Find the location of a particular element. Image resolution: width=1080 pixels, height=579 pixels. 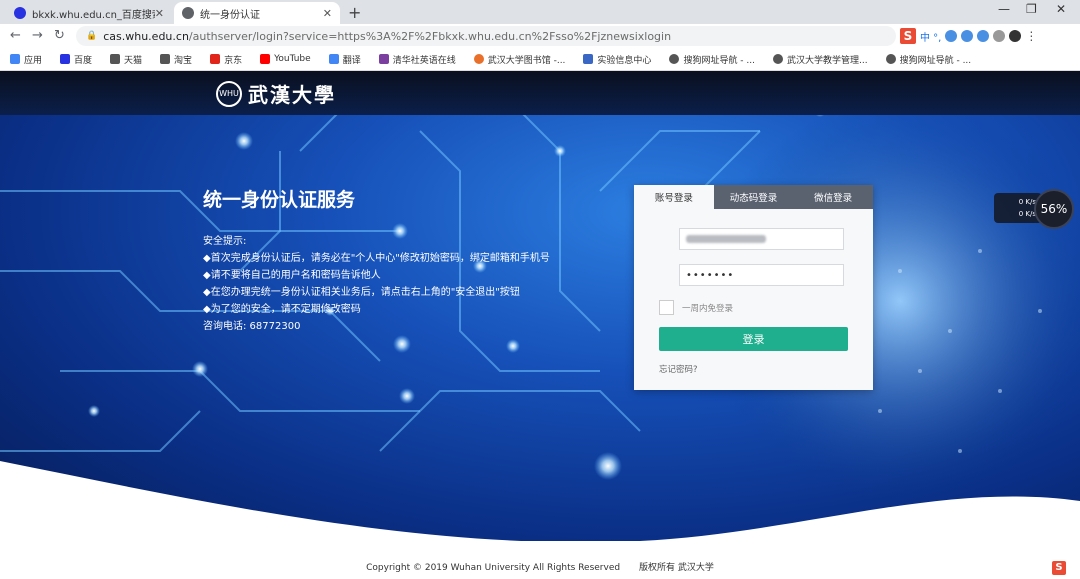

translate-icon is located at coordinates (333, 59).